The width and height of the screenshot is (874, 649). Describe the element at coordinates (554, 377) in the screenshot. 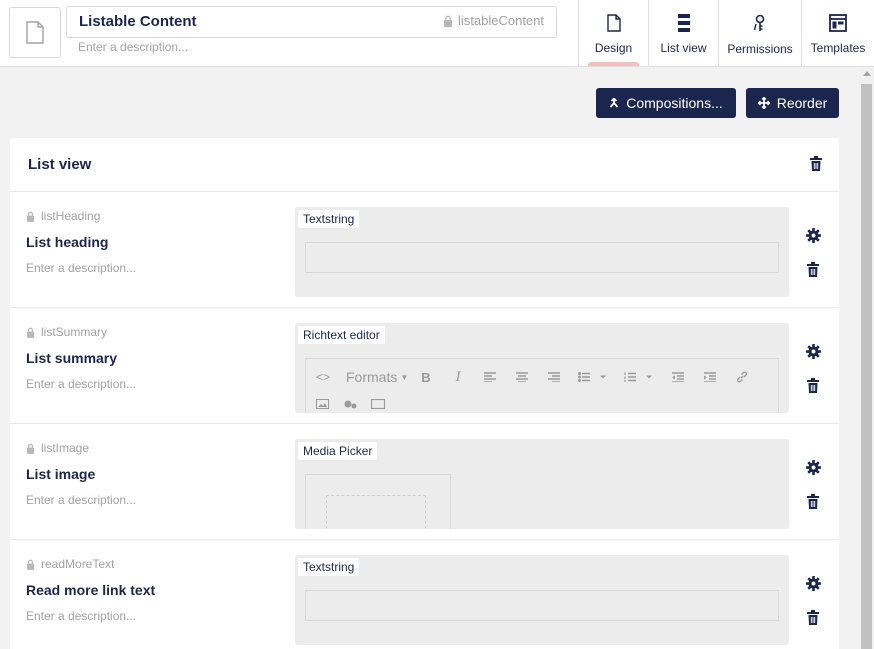

I see `align-right-icon` at that location.